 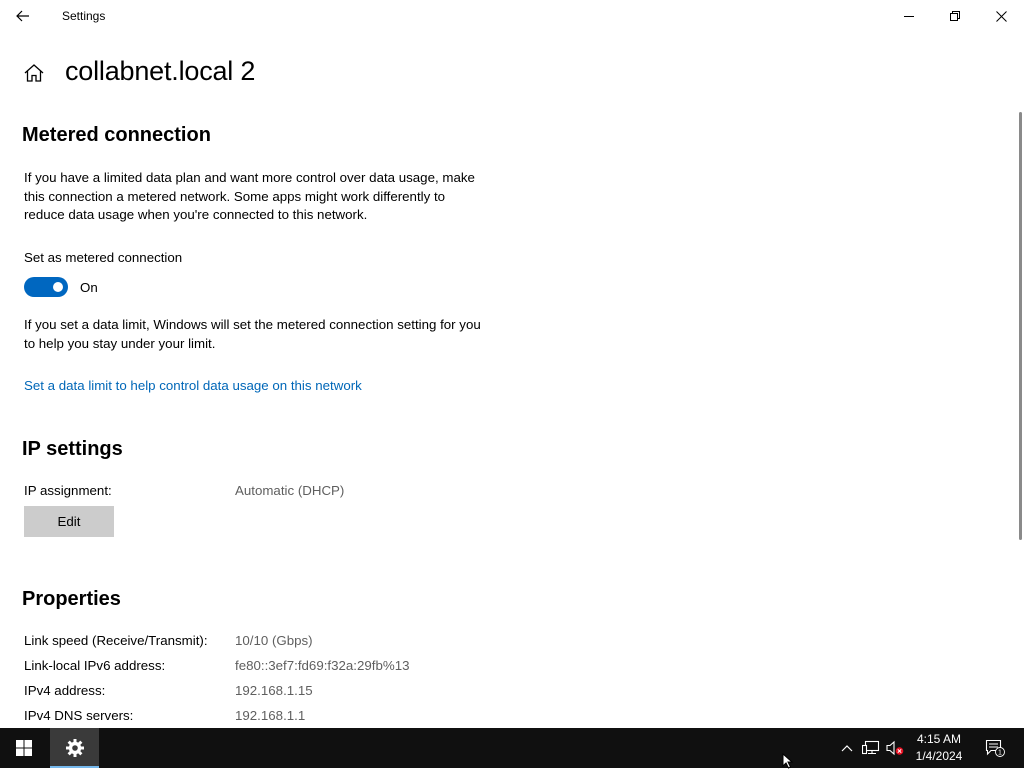 What do you see at coordinates (274, 640) in the screenshot?
I see `property-value: 10/10 (Gbps)` at bounding box center [274, 640].